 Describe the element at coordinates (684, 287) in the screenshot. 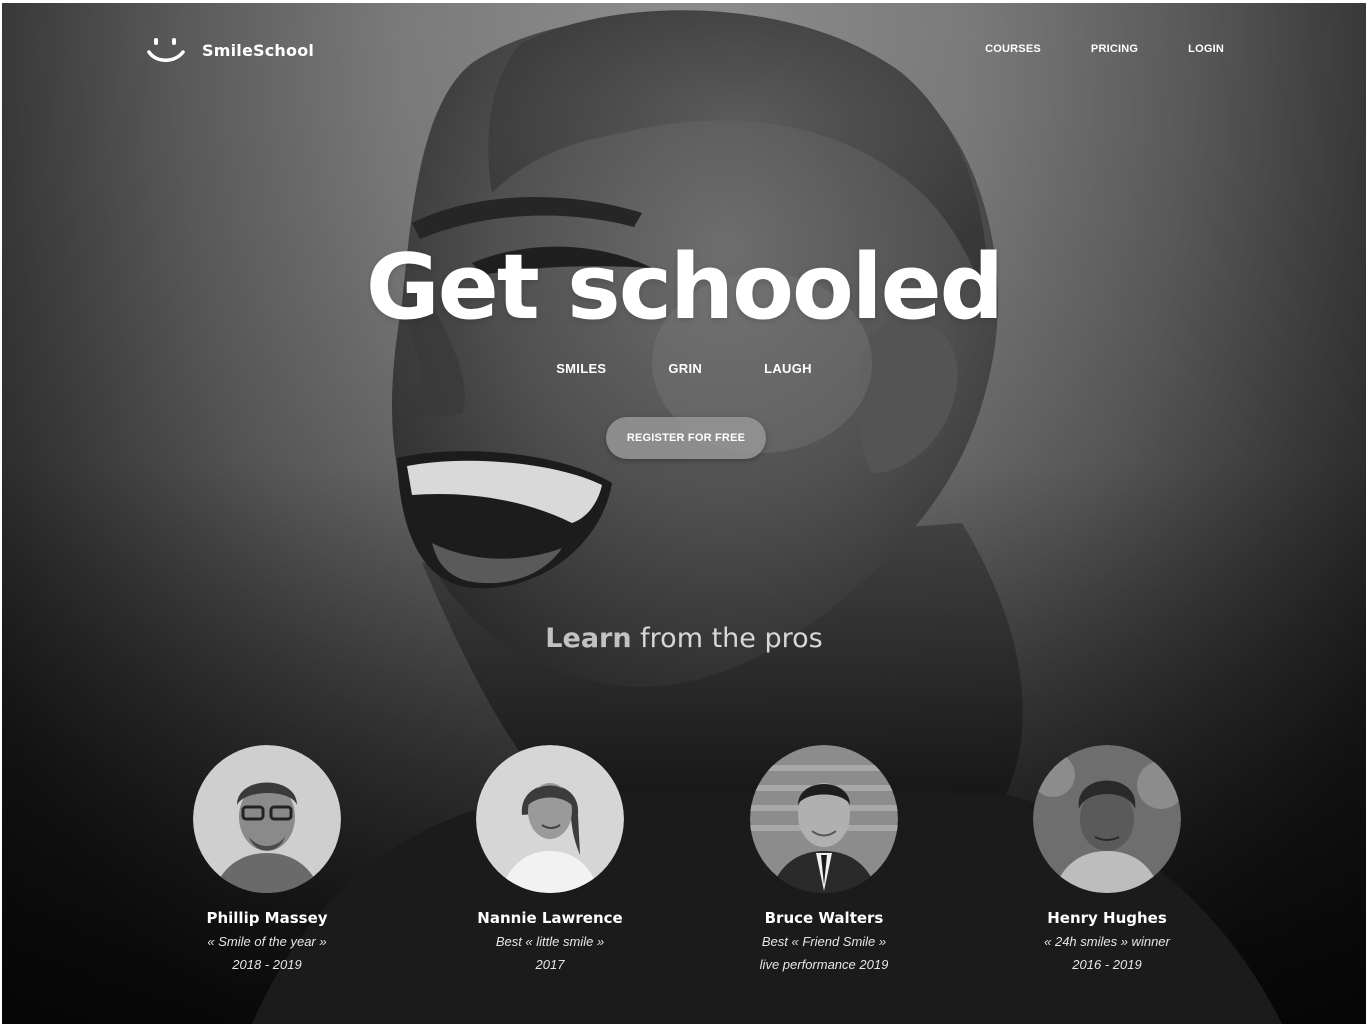

I see `hero-title: Get schooled` at that location.